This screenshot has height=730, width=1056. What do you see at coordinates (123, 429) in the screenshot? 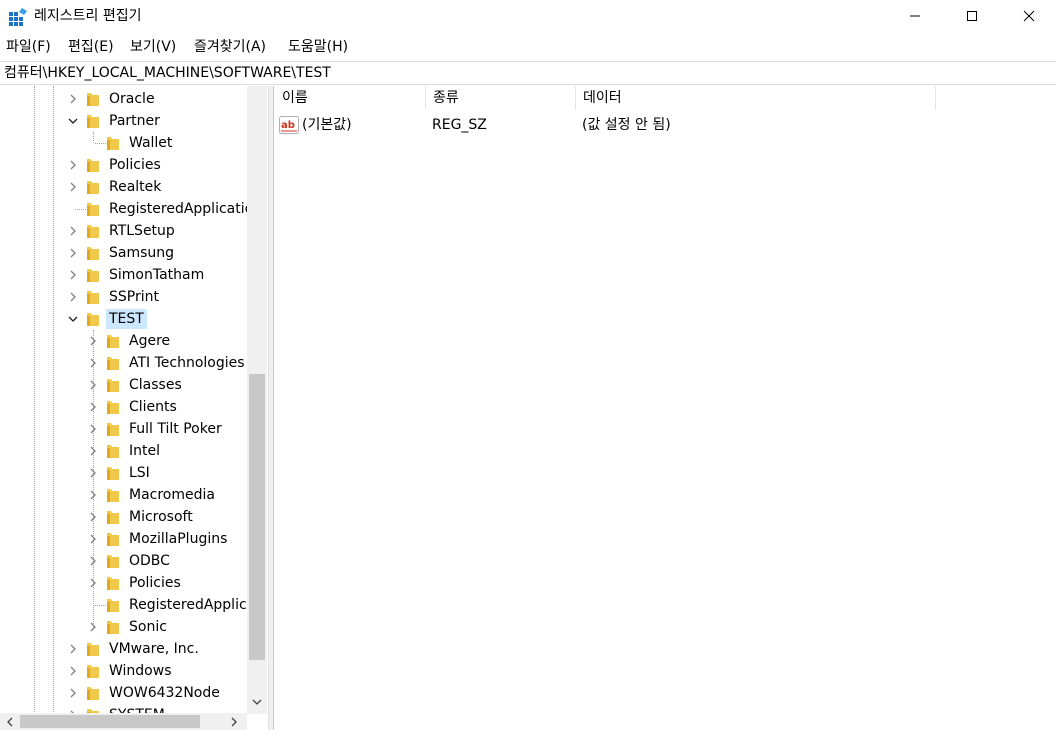
I see `tree-item: Full Tilt Poker` at bounding box center [123, 429].